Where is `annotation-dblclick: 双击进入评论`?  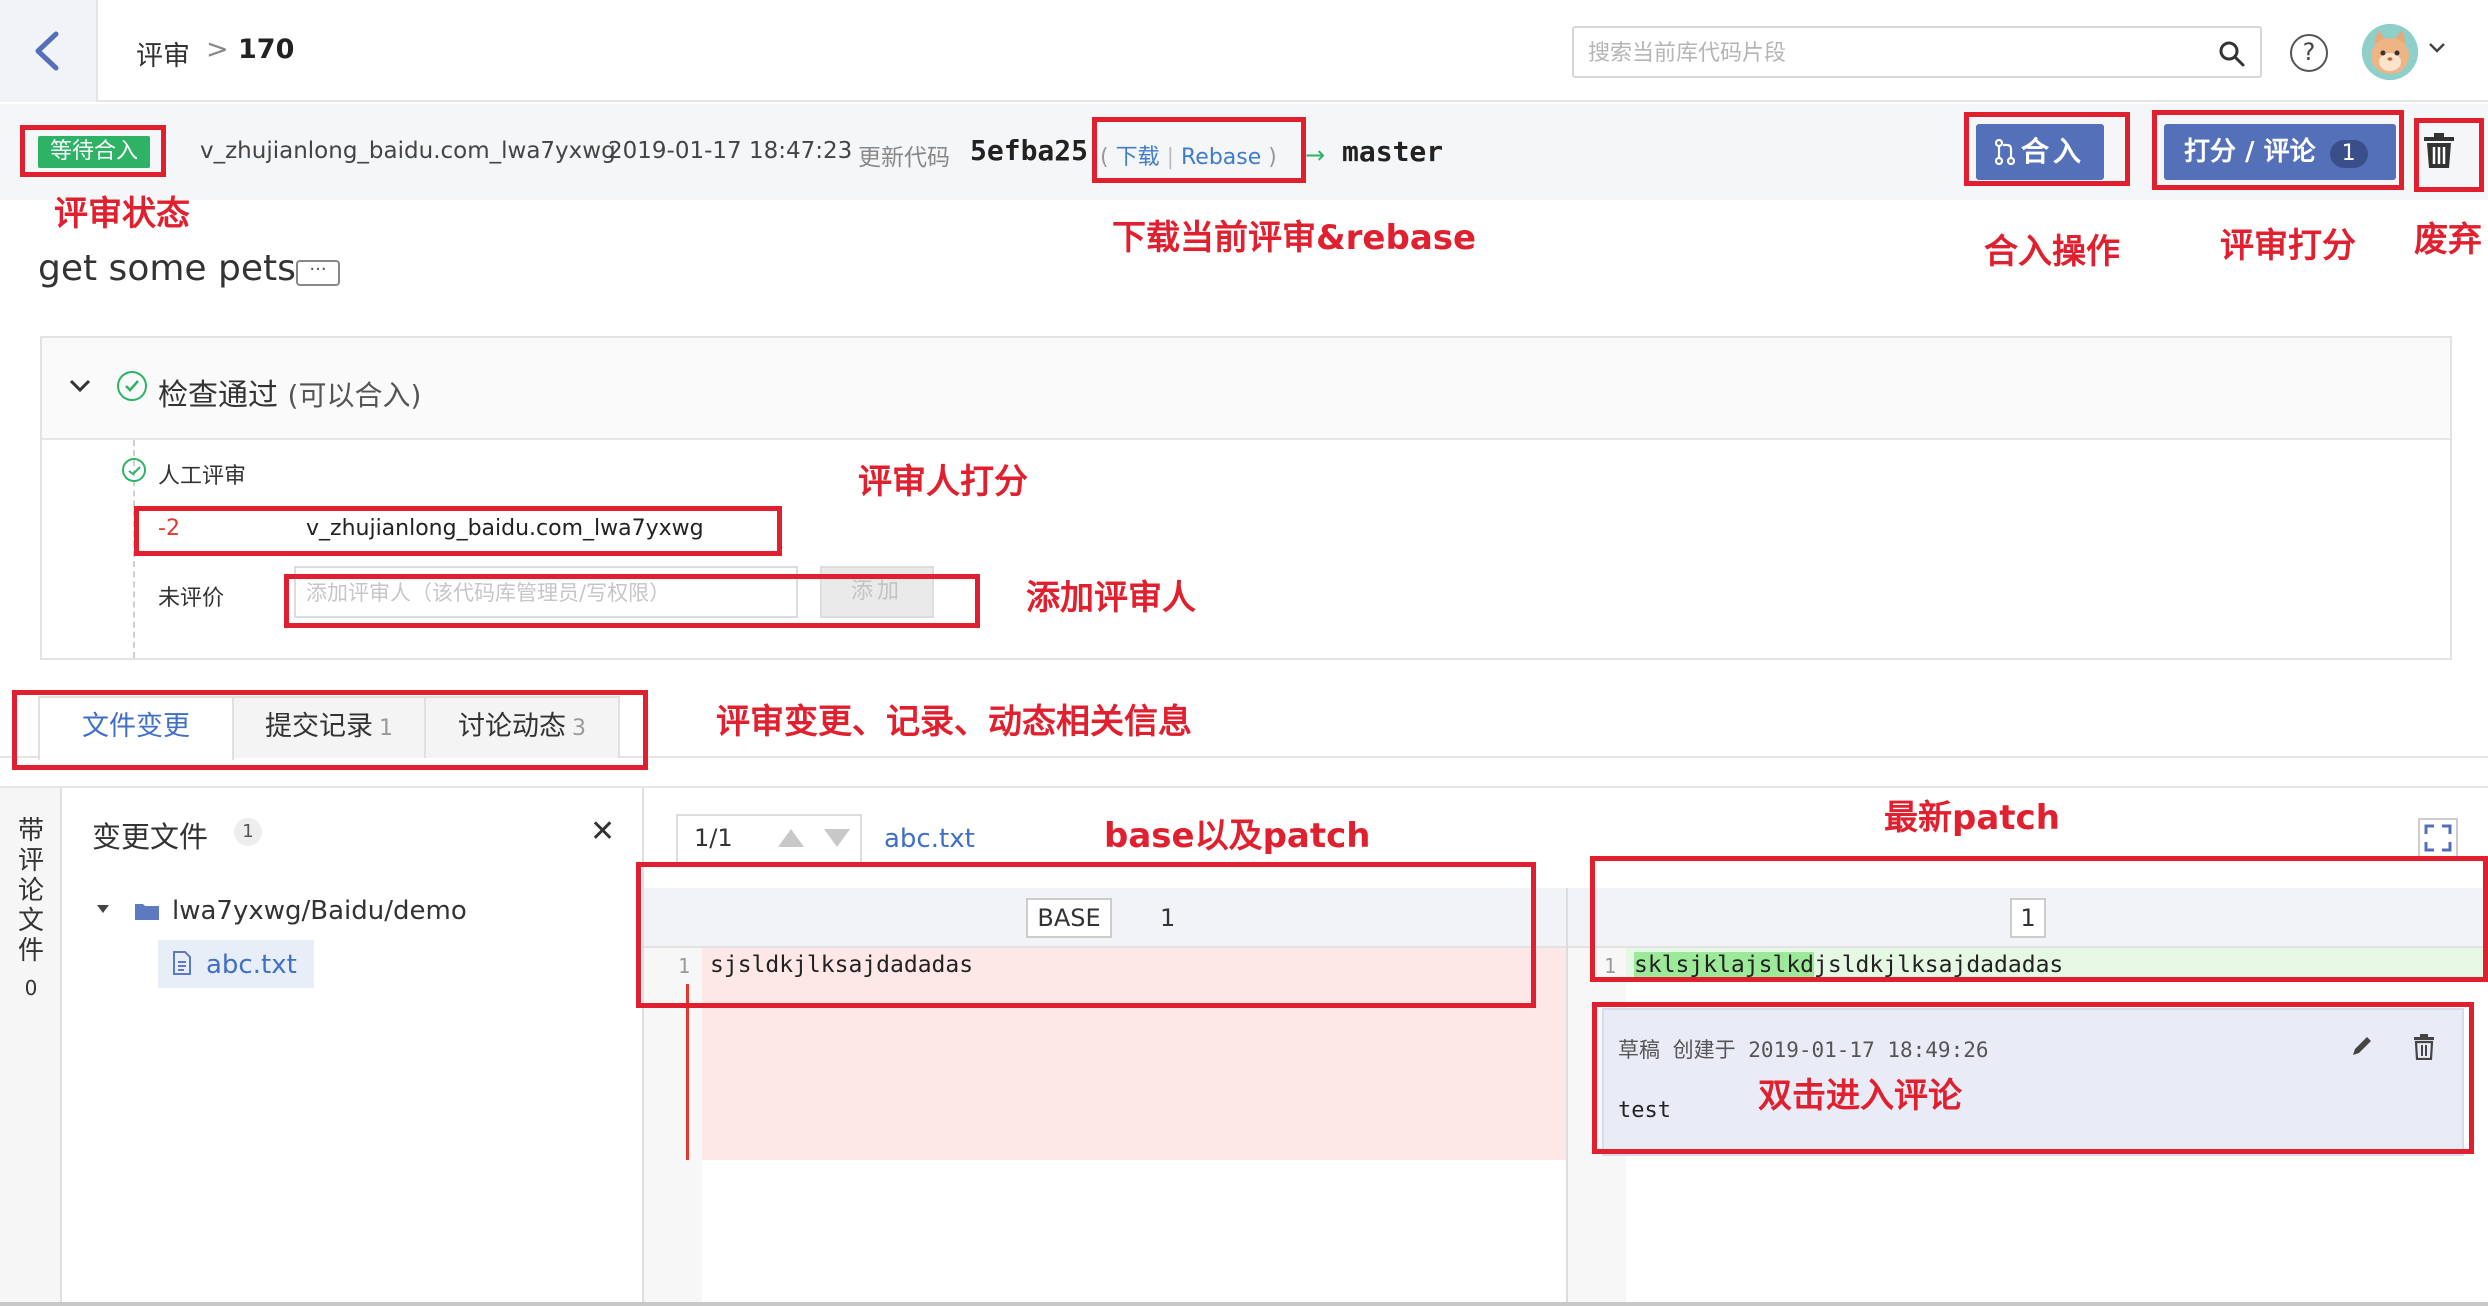 annotation-dblclick: 双击进入评论 is located at coordinates (1860, 1096).